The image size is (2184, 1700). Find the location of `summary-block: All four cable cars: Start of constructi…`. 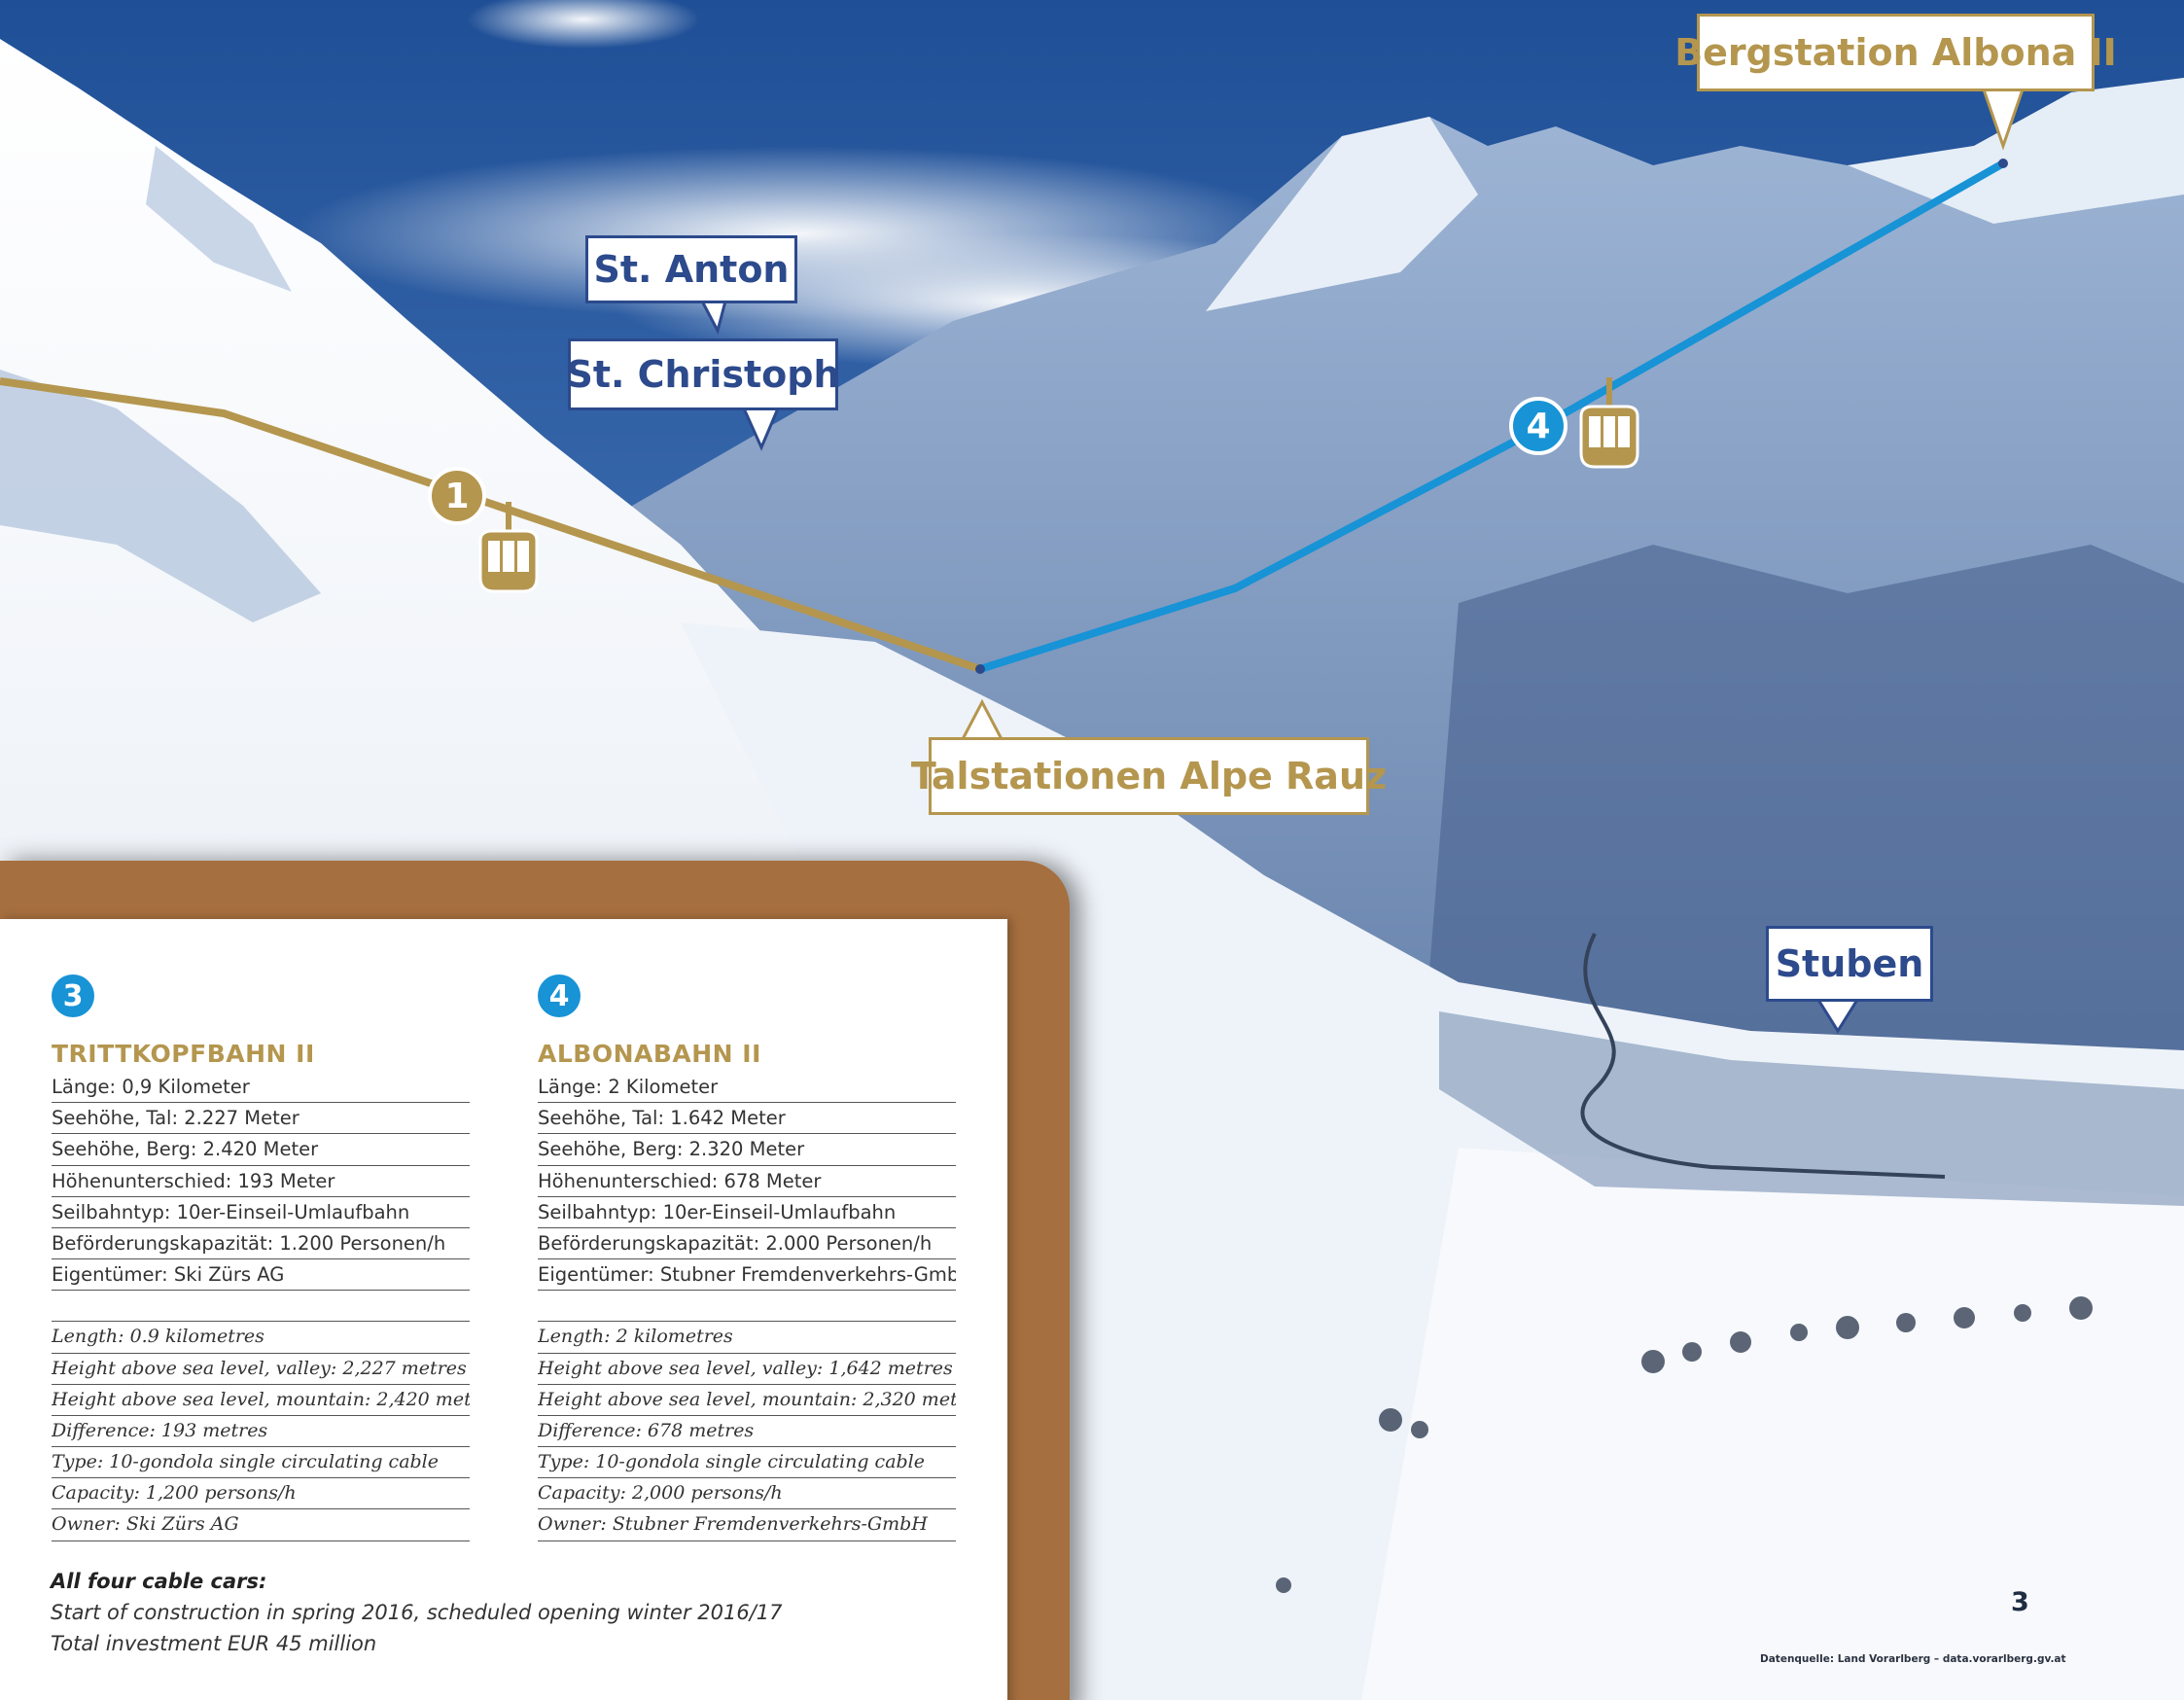

summary-block: All four cable cars: Start of constructi… is located at coordinates (488, 1614).